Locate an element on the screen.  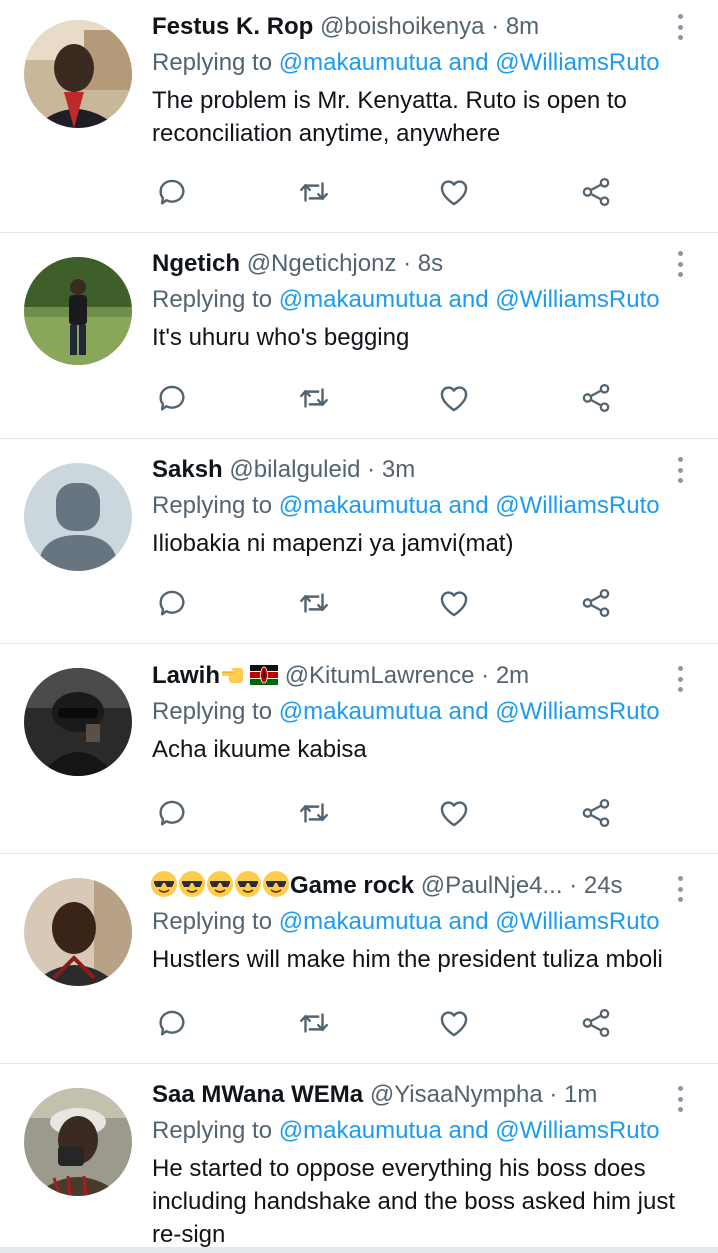
tweet-header: Ngetich @Ngetichjonz · 8s is located at coordinates (425, 264).